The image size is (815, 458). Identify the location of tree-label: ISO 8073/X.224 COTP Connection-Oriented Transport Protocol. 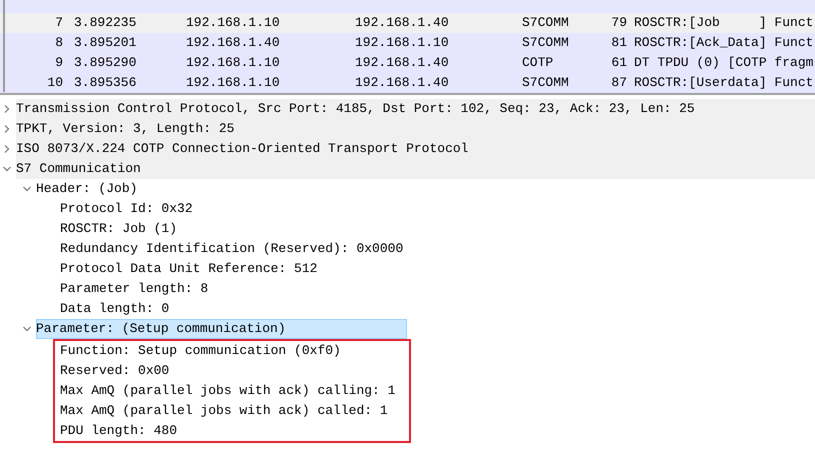
(242, 149).